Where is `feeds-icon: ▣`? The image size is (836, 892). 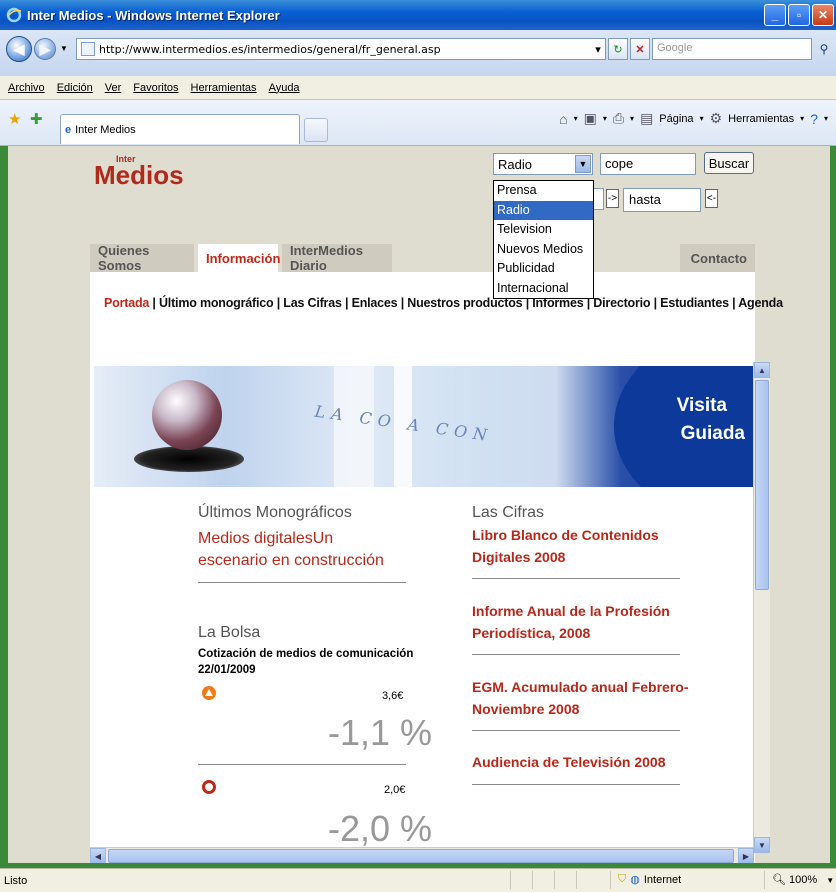 feeds-icon: ▣ is located at coordinates (590, 118).